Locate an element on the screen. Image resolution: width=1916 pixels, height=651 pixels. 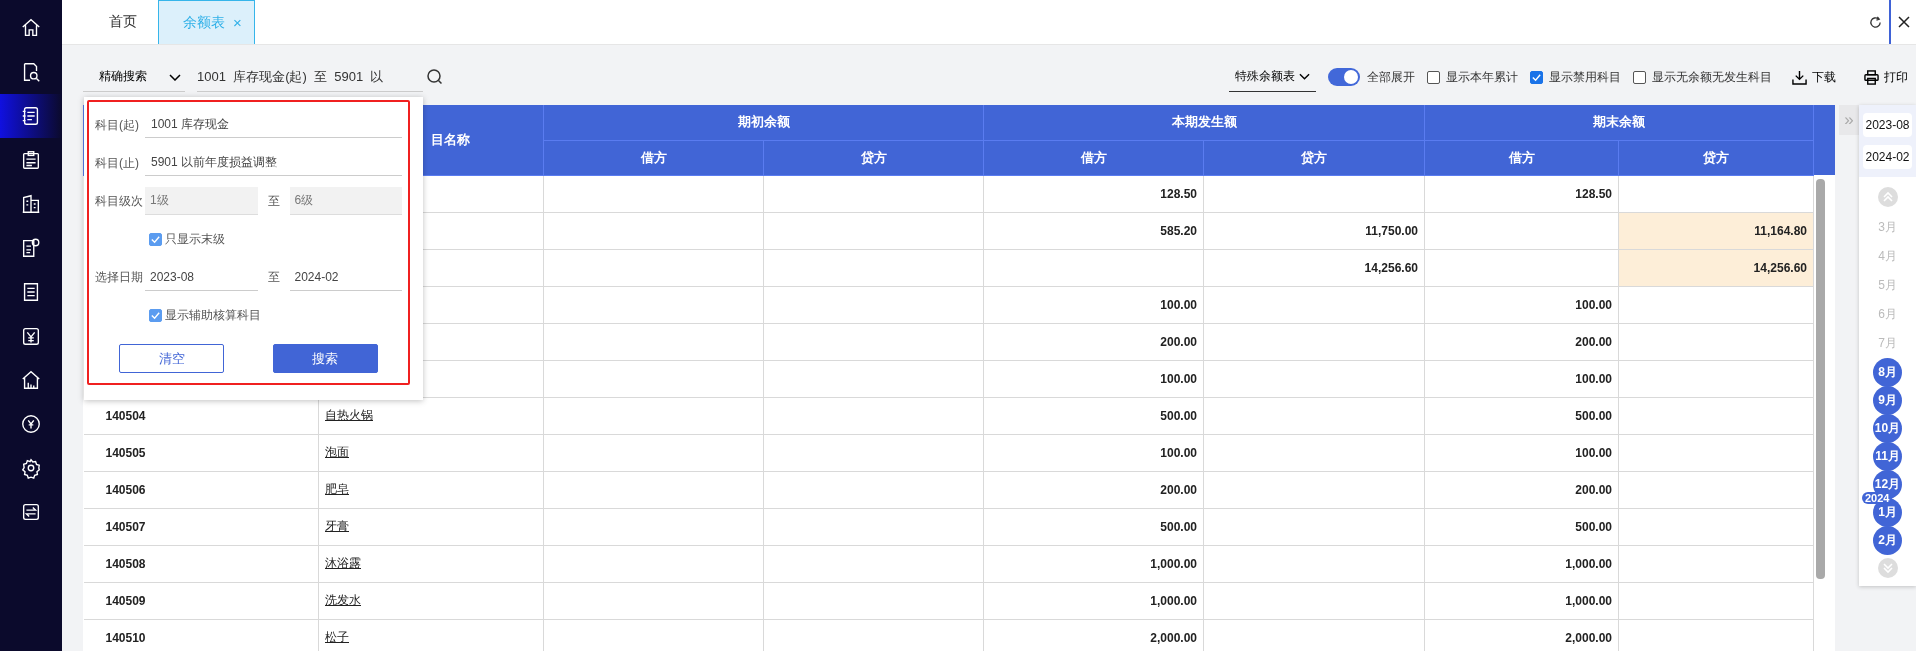
month-item: 2月 is located at coordinates (1887, 540).